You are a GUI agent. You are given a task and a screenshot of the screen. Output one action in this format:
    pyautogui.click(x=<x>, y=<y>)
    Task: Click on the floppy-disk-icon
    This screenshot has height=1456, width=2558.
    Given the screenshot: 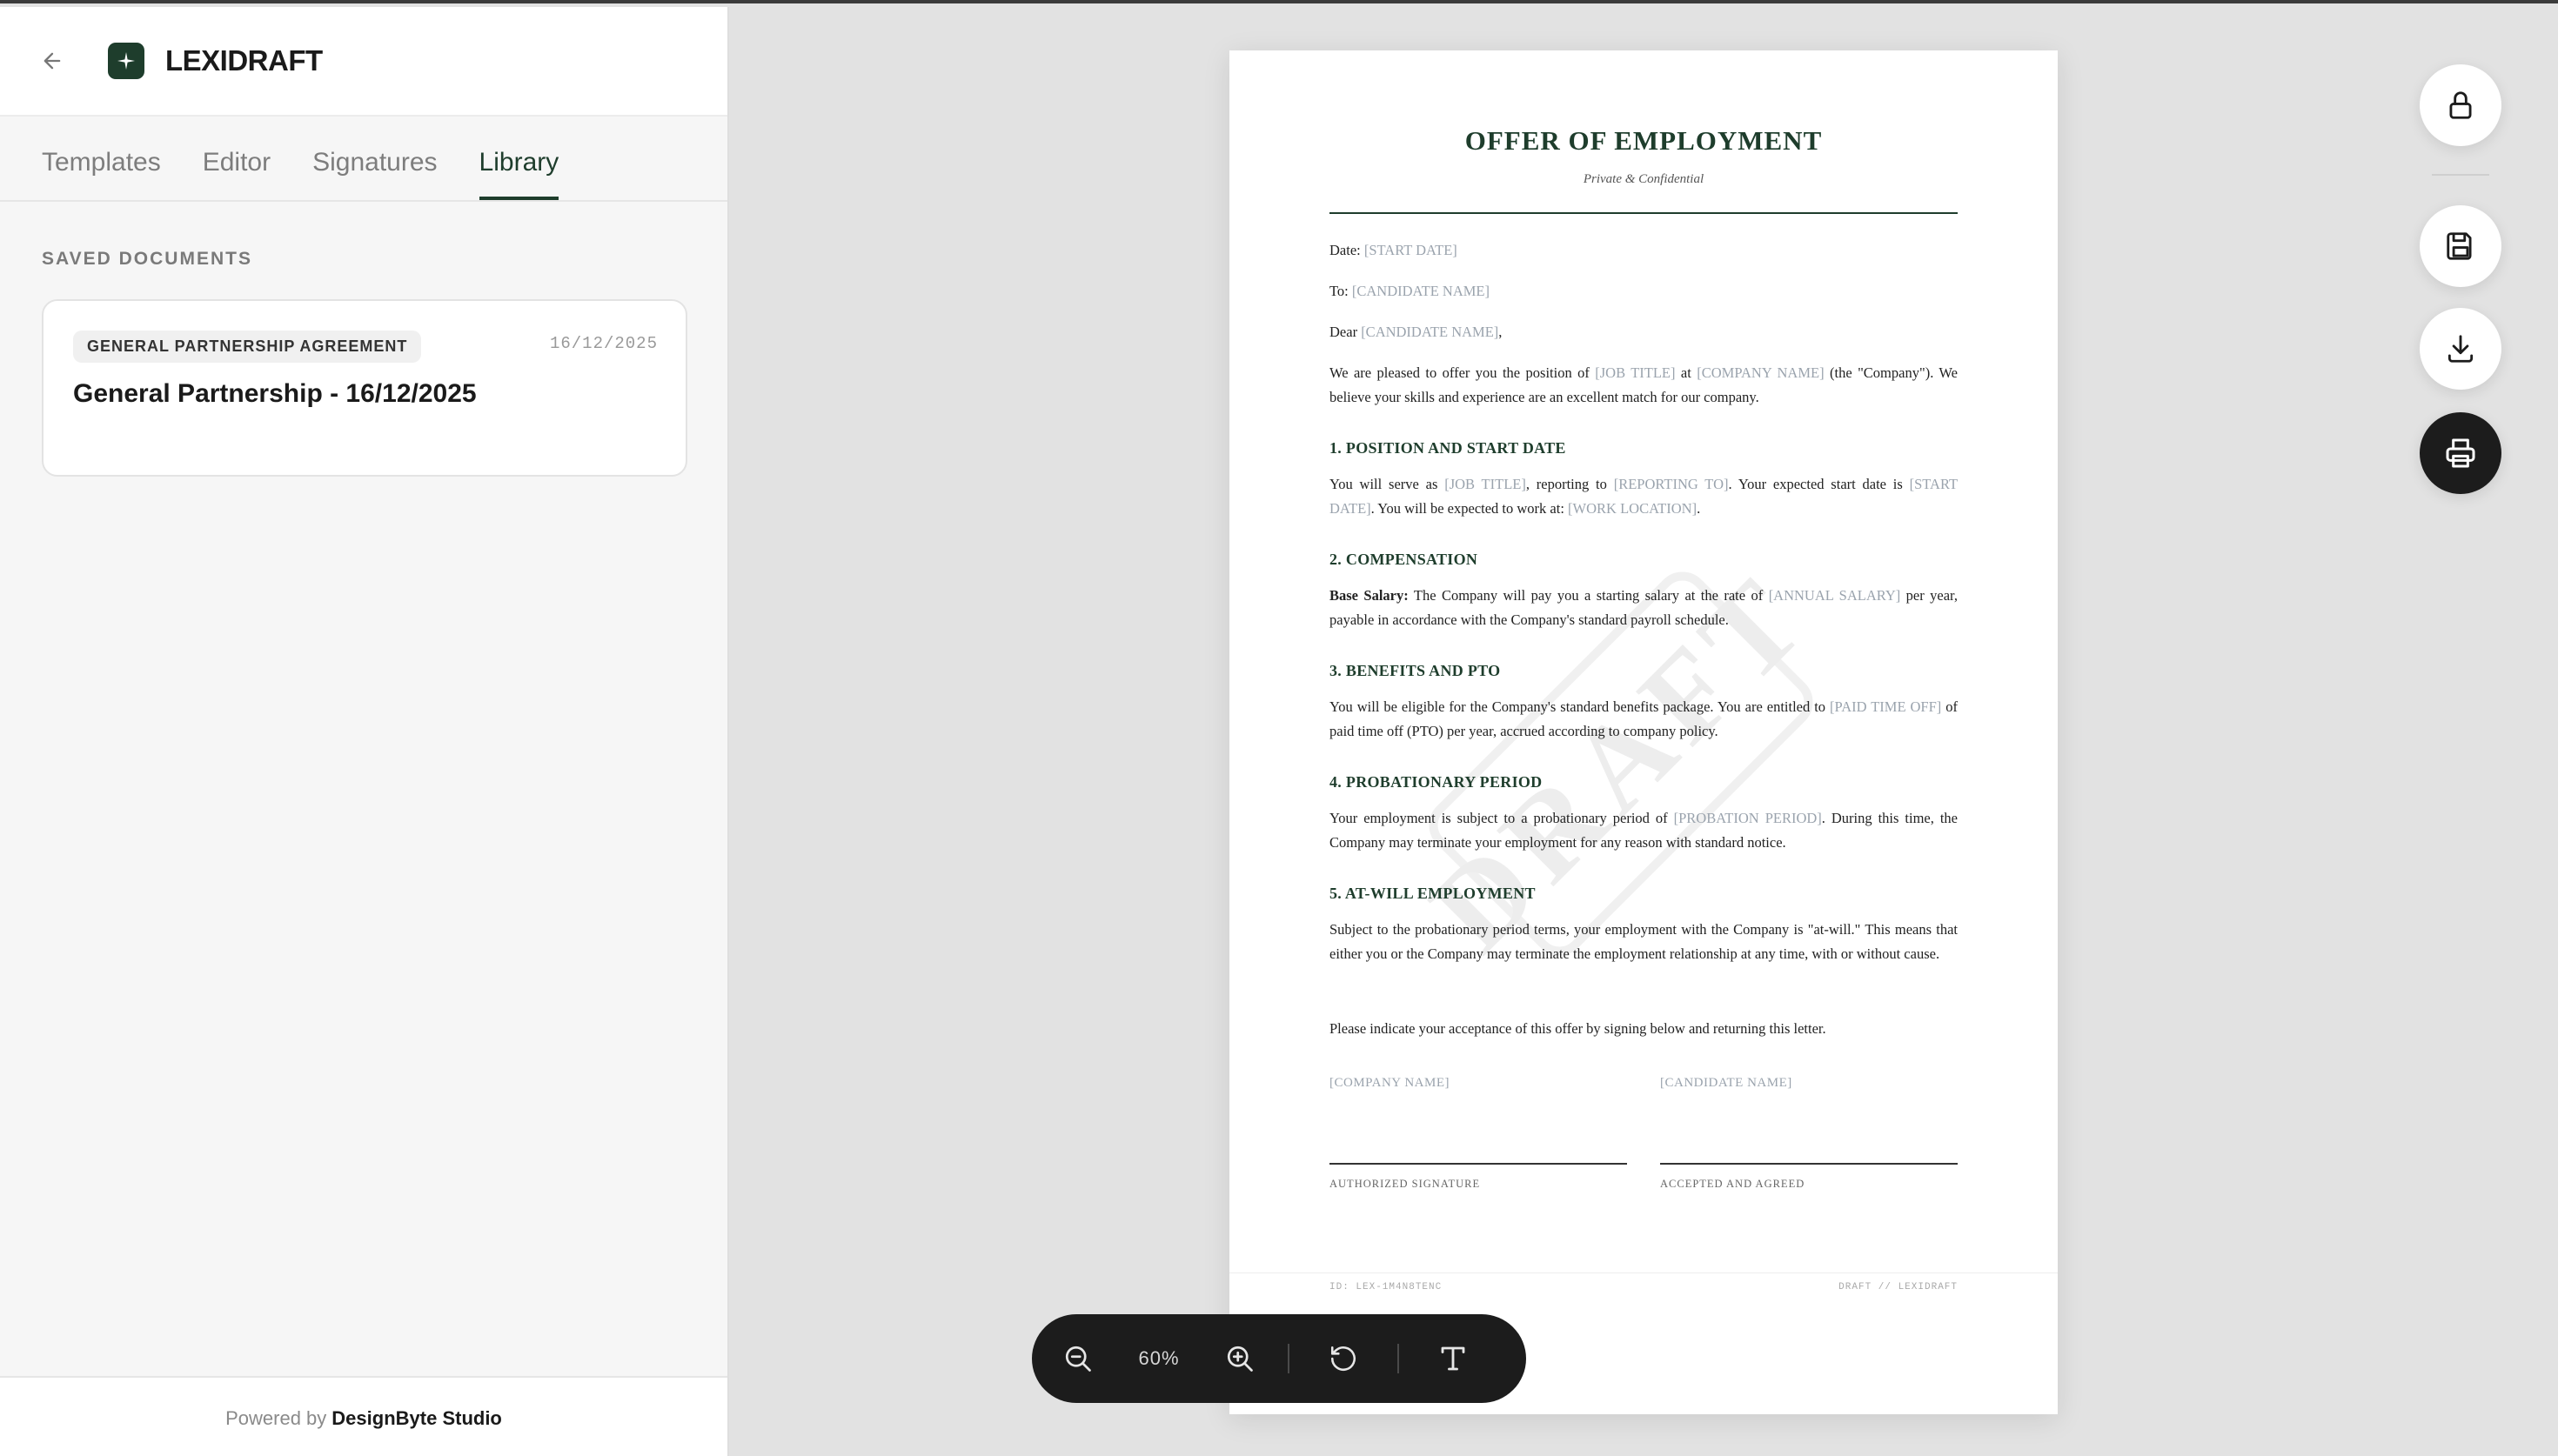 What is the action you would take?
    pyautogui.click(x=2459, y=246)
    